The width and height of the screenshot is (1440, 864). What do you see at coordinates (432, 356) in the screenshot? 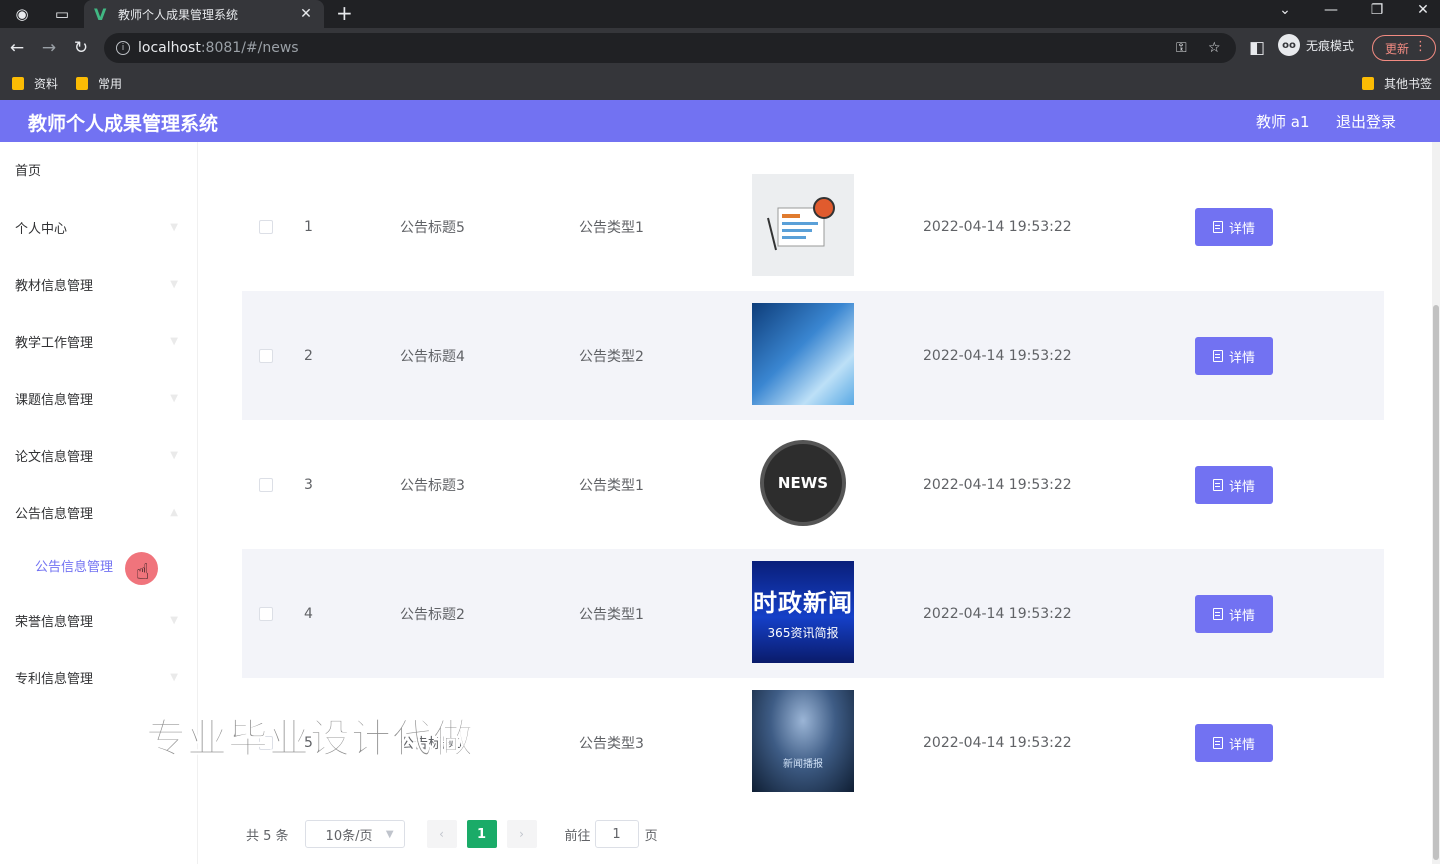
I see `row-title: 公告标题4` at bounding box center [432, 356].